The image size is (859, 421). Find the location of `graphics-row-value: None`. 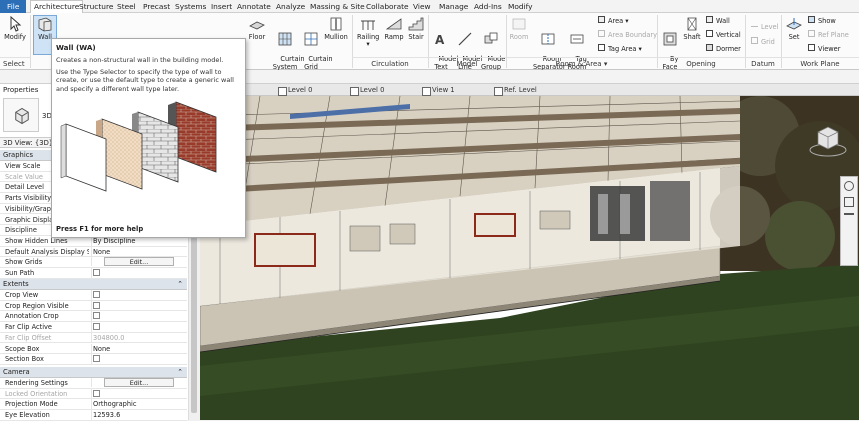

graphics-row-value: None is located at coordinates (138, 251).